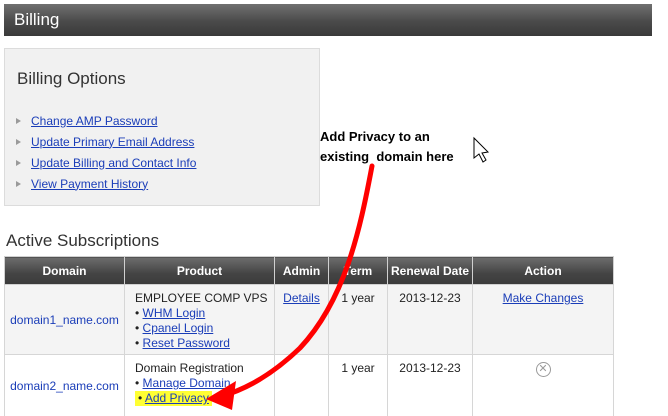 The image size is (668, 416). I want to click on view-payment-history-link: View Payment History, so click(89, 184).